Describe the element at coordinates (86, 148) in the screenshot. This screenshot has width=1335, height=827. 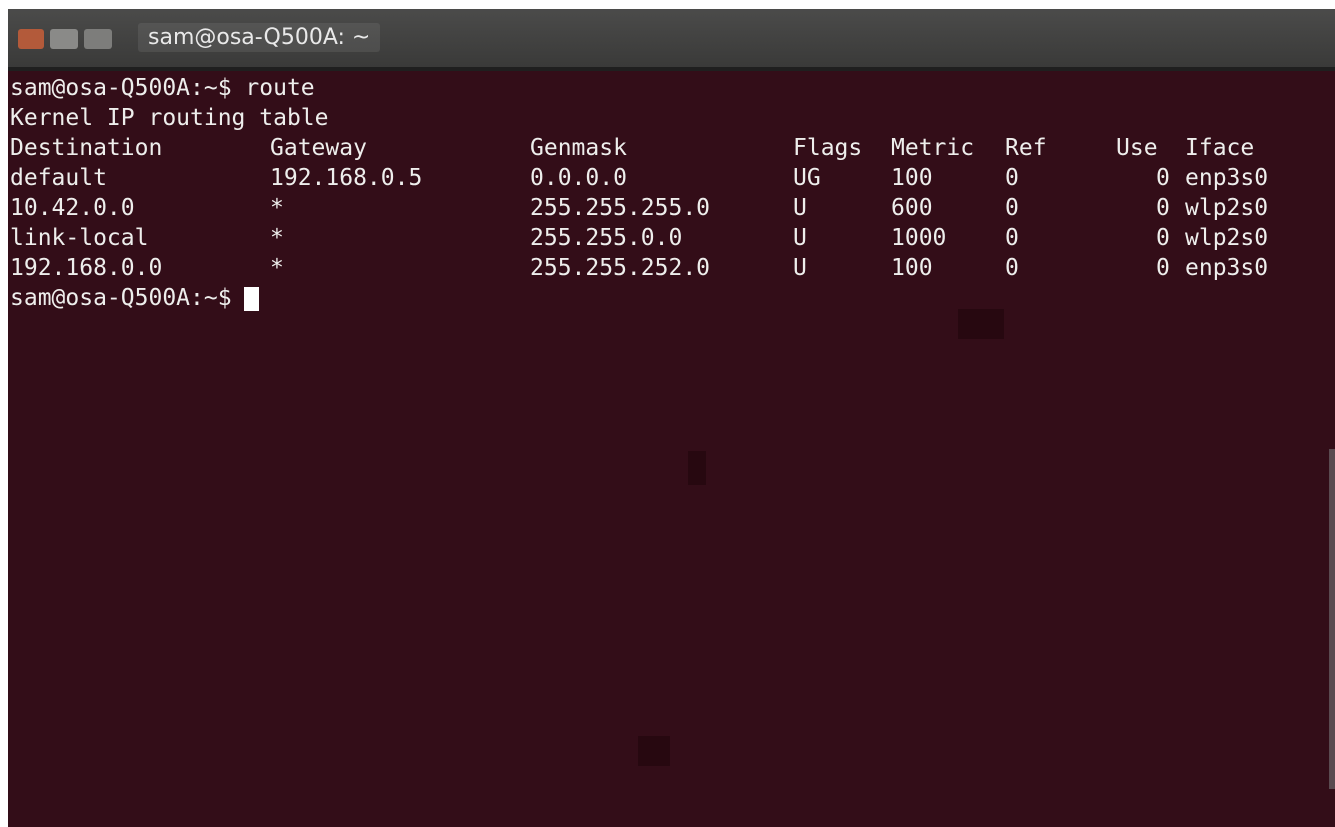
I see `col-destination: Destination` at that location.